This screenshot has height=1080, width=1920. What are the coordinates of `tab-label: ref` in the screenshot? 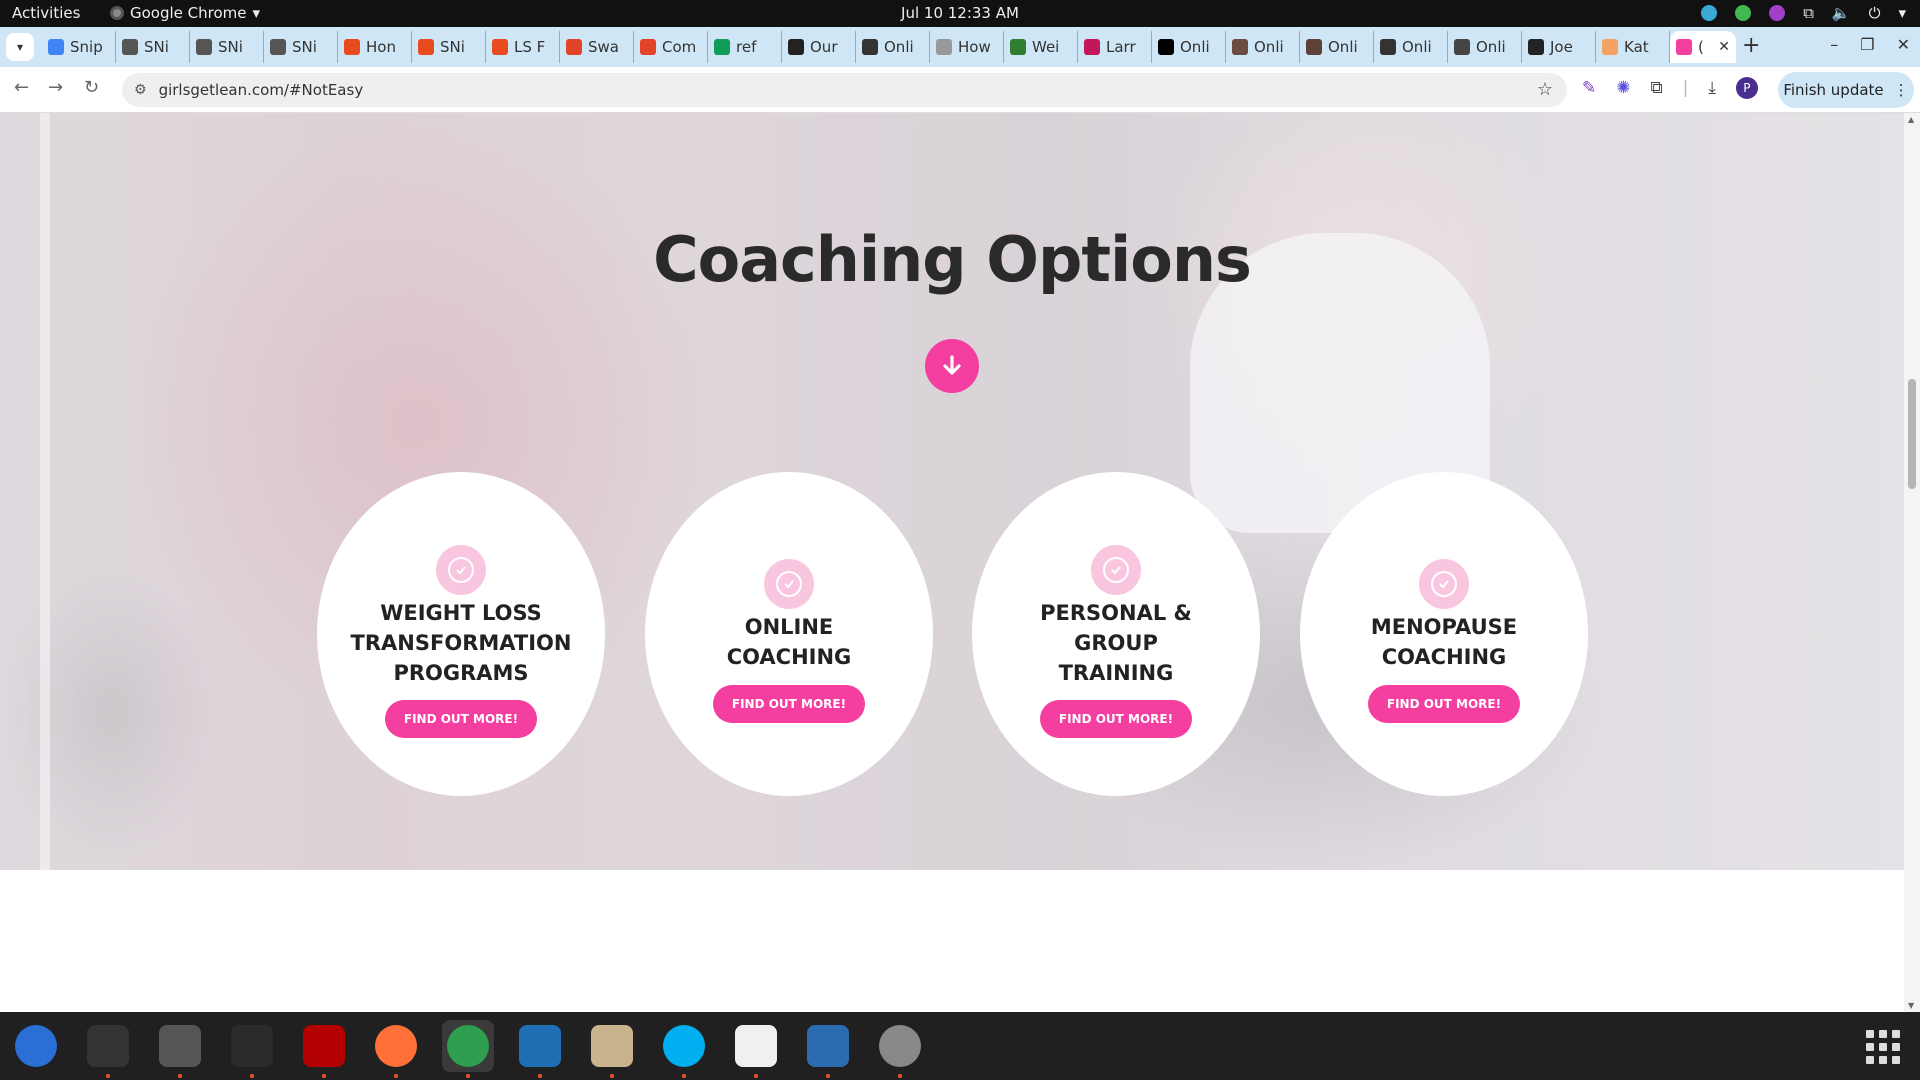 It's located at (746, 47).